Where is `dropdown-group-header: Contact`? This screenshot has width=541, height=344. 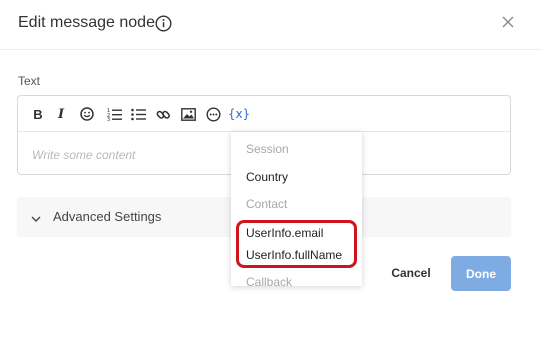
dropdown-group-header: Contact is located at coordinates (267, 204).